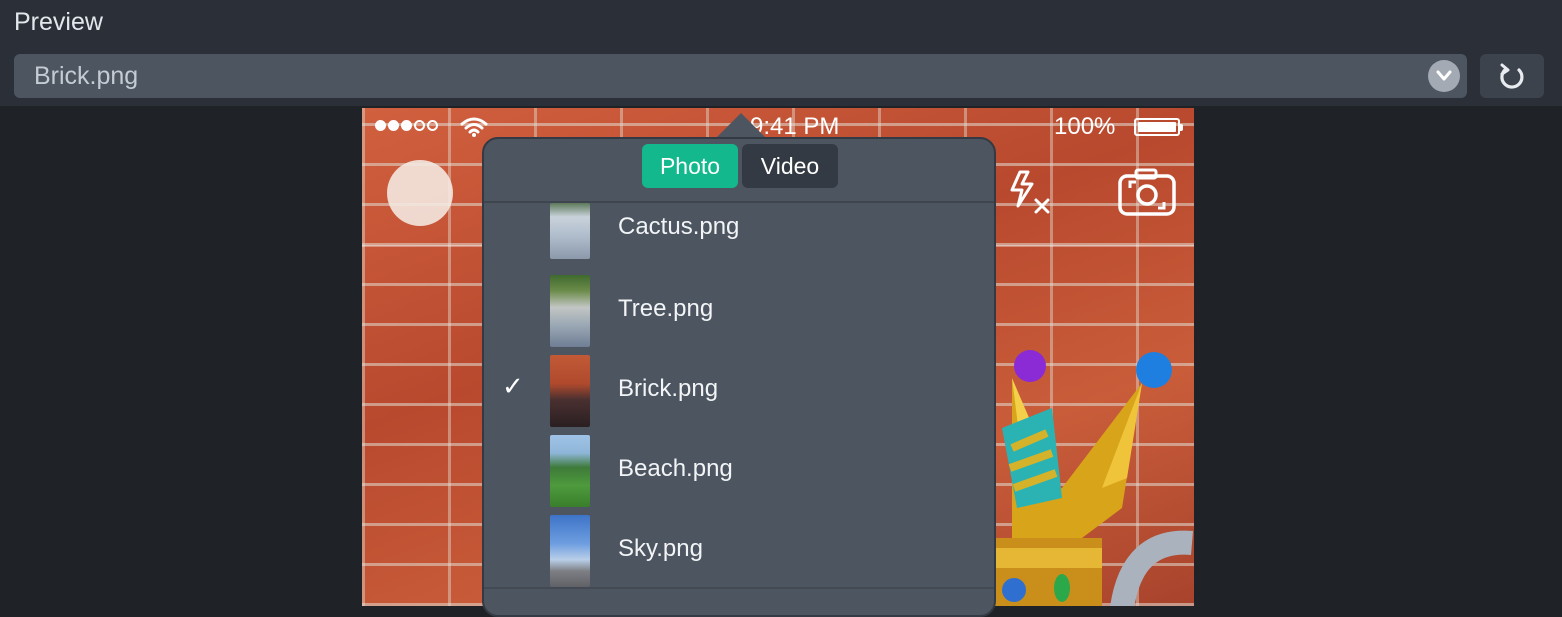 The image size is (1562, 617). What do you see at coordinates (1032, 192) in the screenshot?
I see `flash-off-icon` at bounding box center [1032, 192].